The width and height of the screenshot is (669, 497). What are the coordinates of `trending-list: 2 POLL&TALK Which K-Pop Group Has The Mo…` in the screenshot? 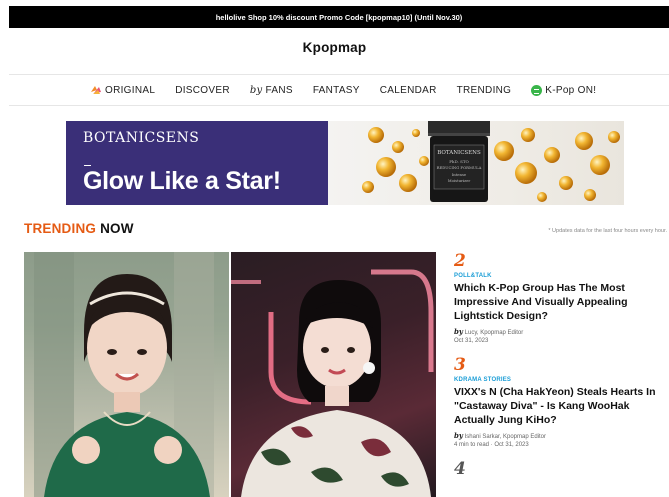 It's located at (559, 365).